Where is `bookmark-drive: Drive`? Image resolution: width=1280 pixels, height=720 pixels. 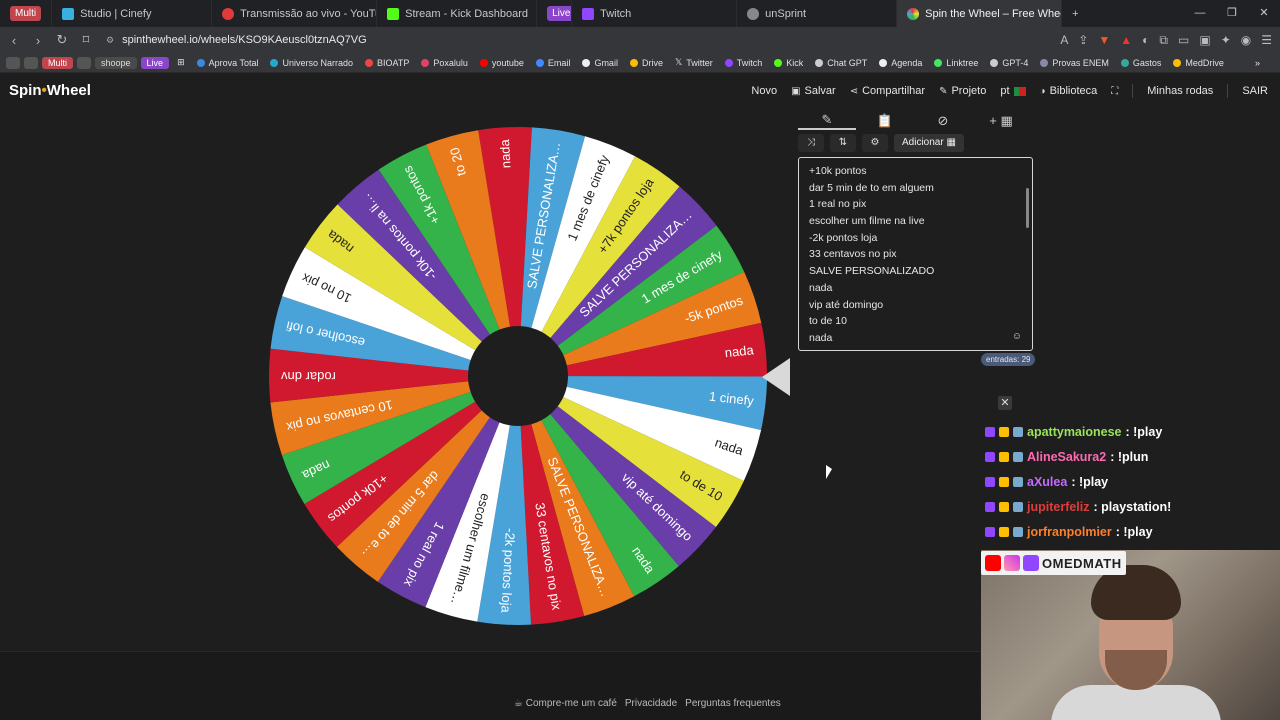
bookmark-drive: Drive is located at coordinates (646, 63).